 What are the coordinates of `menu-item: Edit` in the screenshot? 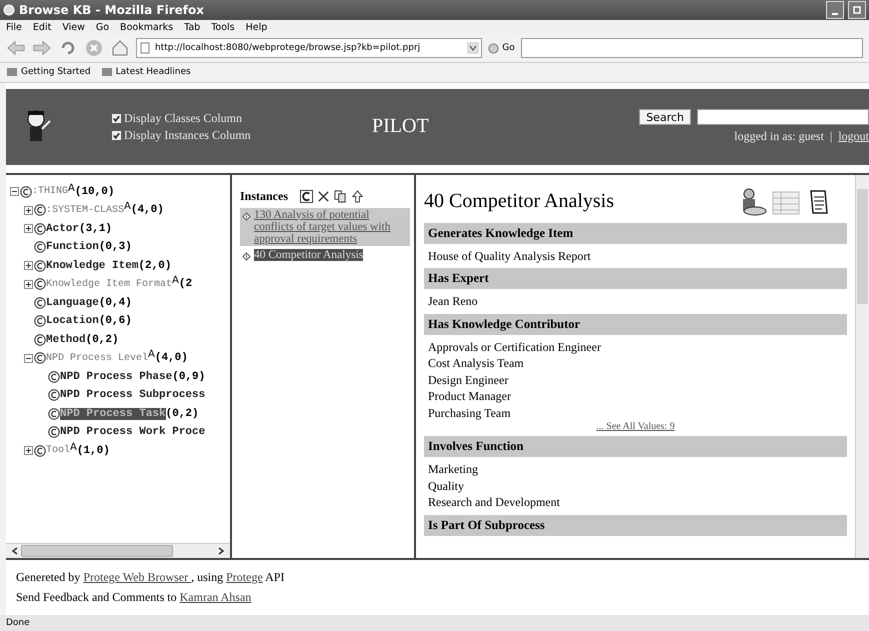 It's located at (42, 27).